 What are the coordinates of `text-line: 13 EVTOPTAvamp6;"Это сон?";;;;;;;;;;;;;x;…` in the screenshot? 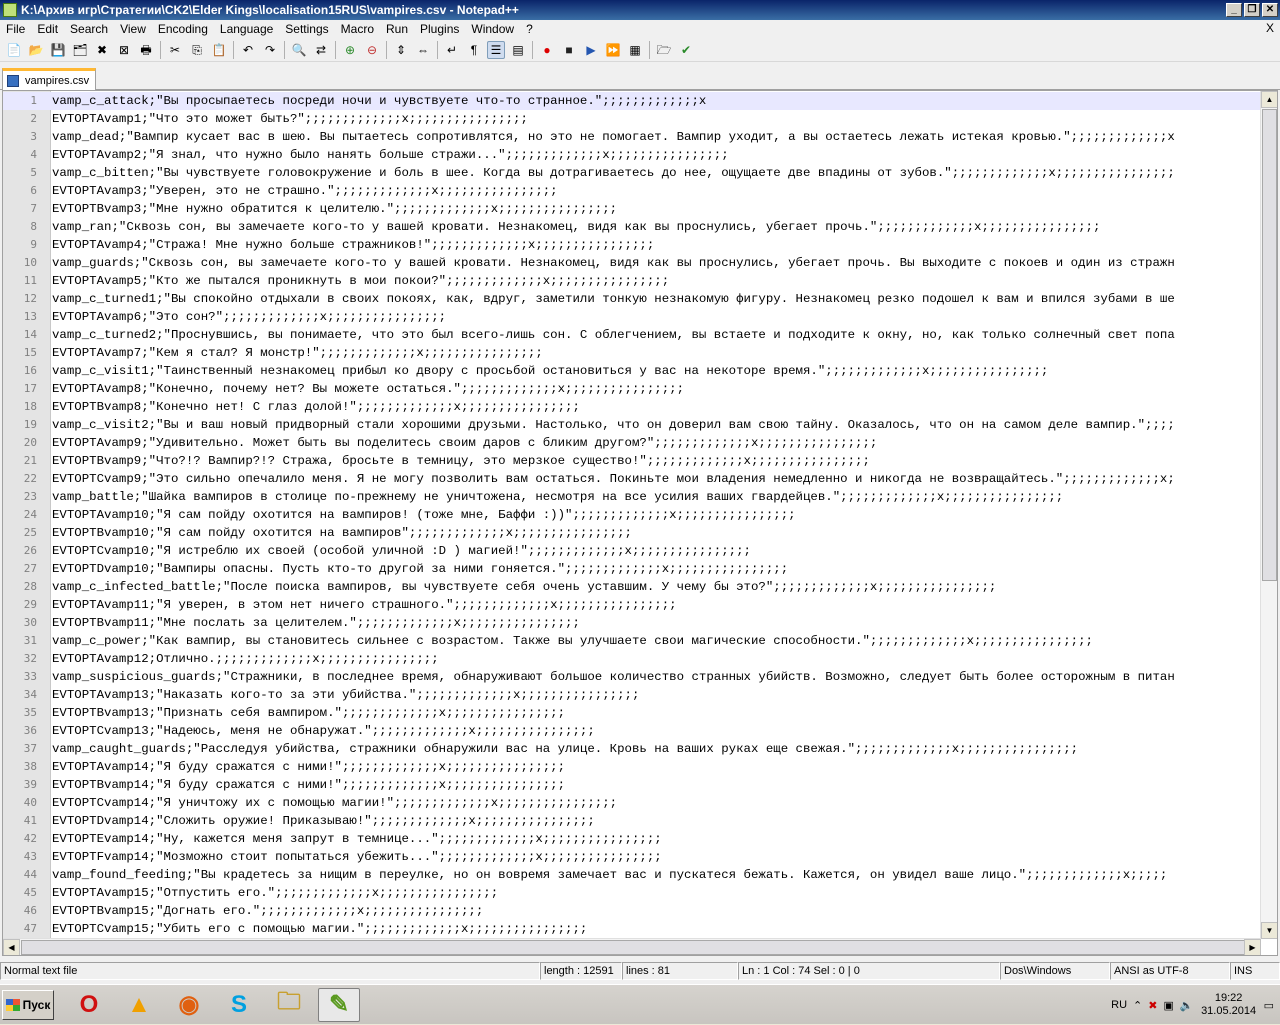 It's located at (632, 317).